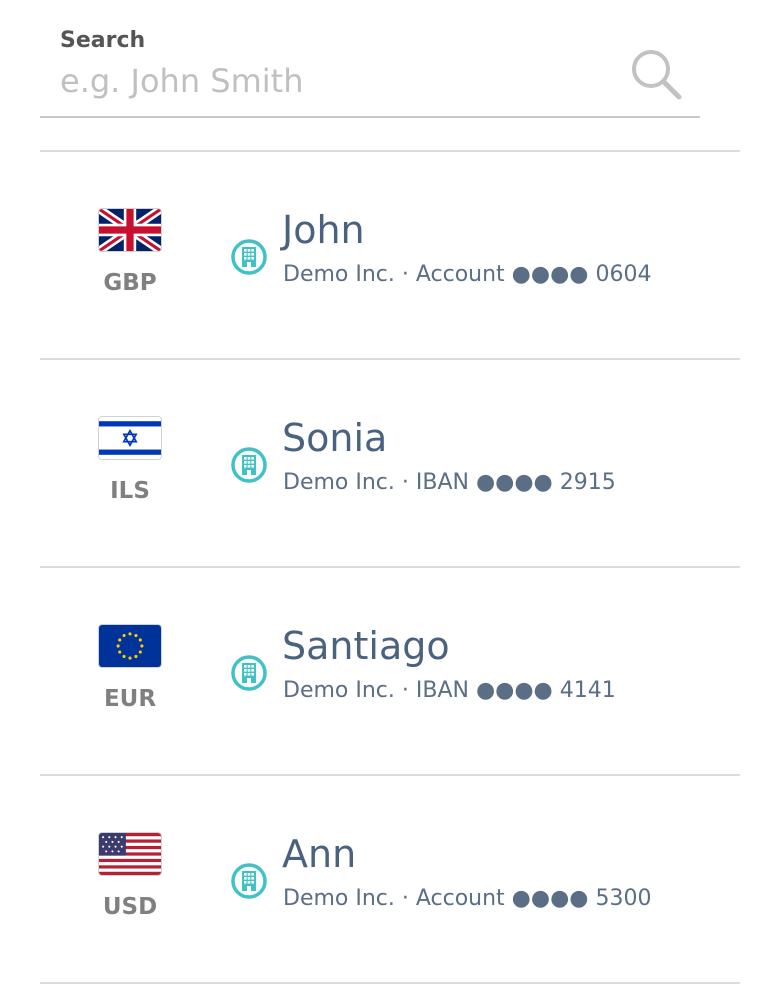  Describe the element at coordinates (130, 230) in the screenshot. I see `uk-flag-icon` at that location.